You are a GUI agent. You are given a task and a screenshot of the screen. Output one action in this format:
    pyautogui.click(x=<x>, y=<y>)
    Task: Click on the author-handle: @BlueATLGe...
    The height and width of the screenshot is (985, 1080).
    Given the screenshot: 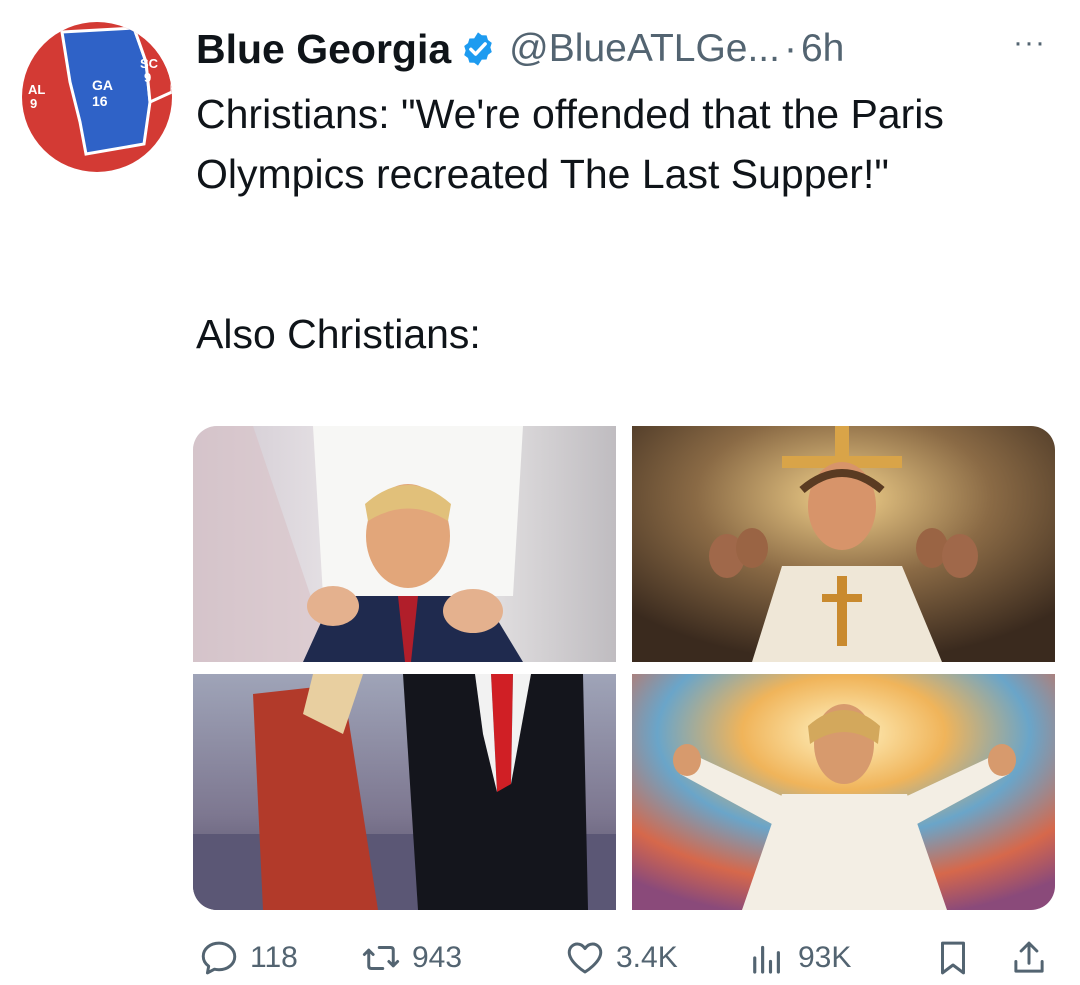 What is the action you would take?
    pyautogui.click(x=644, y=49)
    